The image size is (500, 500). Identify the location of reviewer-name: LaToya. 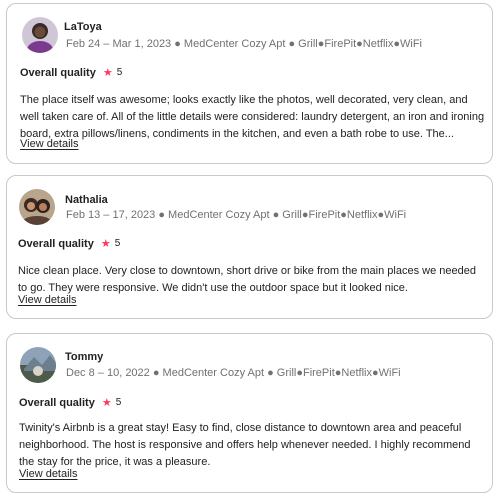
(83, 27).